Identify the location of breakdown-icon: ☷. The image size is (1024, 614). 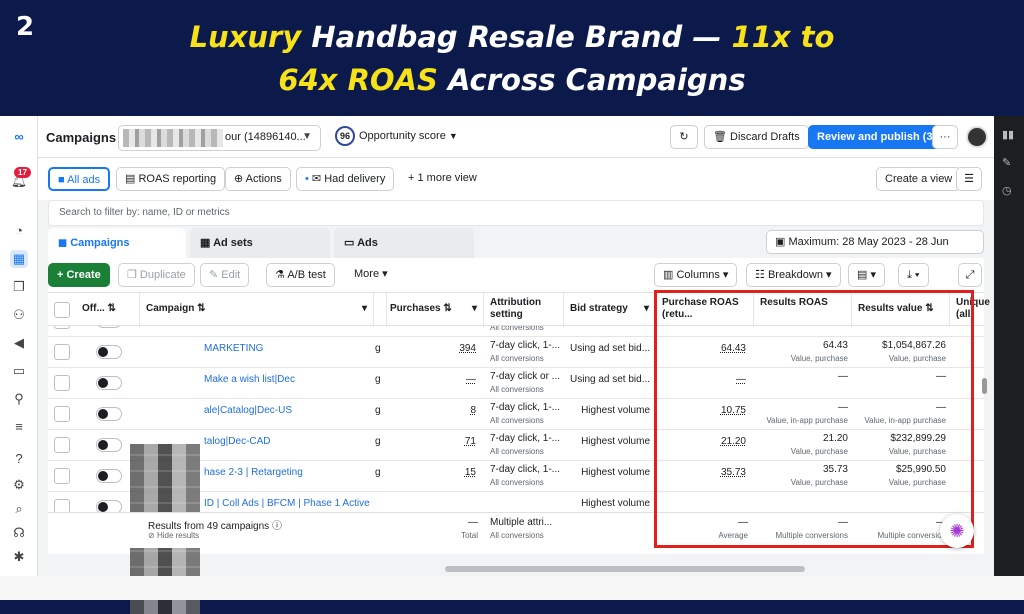
(760, 275).